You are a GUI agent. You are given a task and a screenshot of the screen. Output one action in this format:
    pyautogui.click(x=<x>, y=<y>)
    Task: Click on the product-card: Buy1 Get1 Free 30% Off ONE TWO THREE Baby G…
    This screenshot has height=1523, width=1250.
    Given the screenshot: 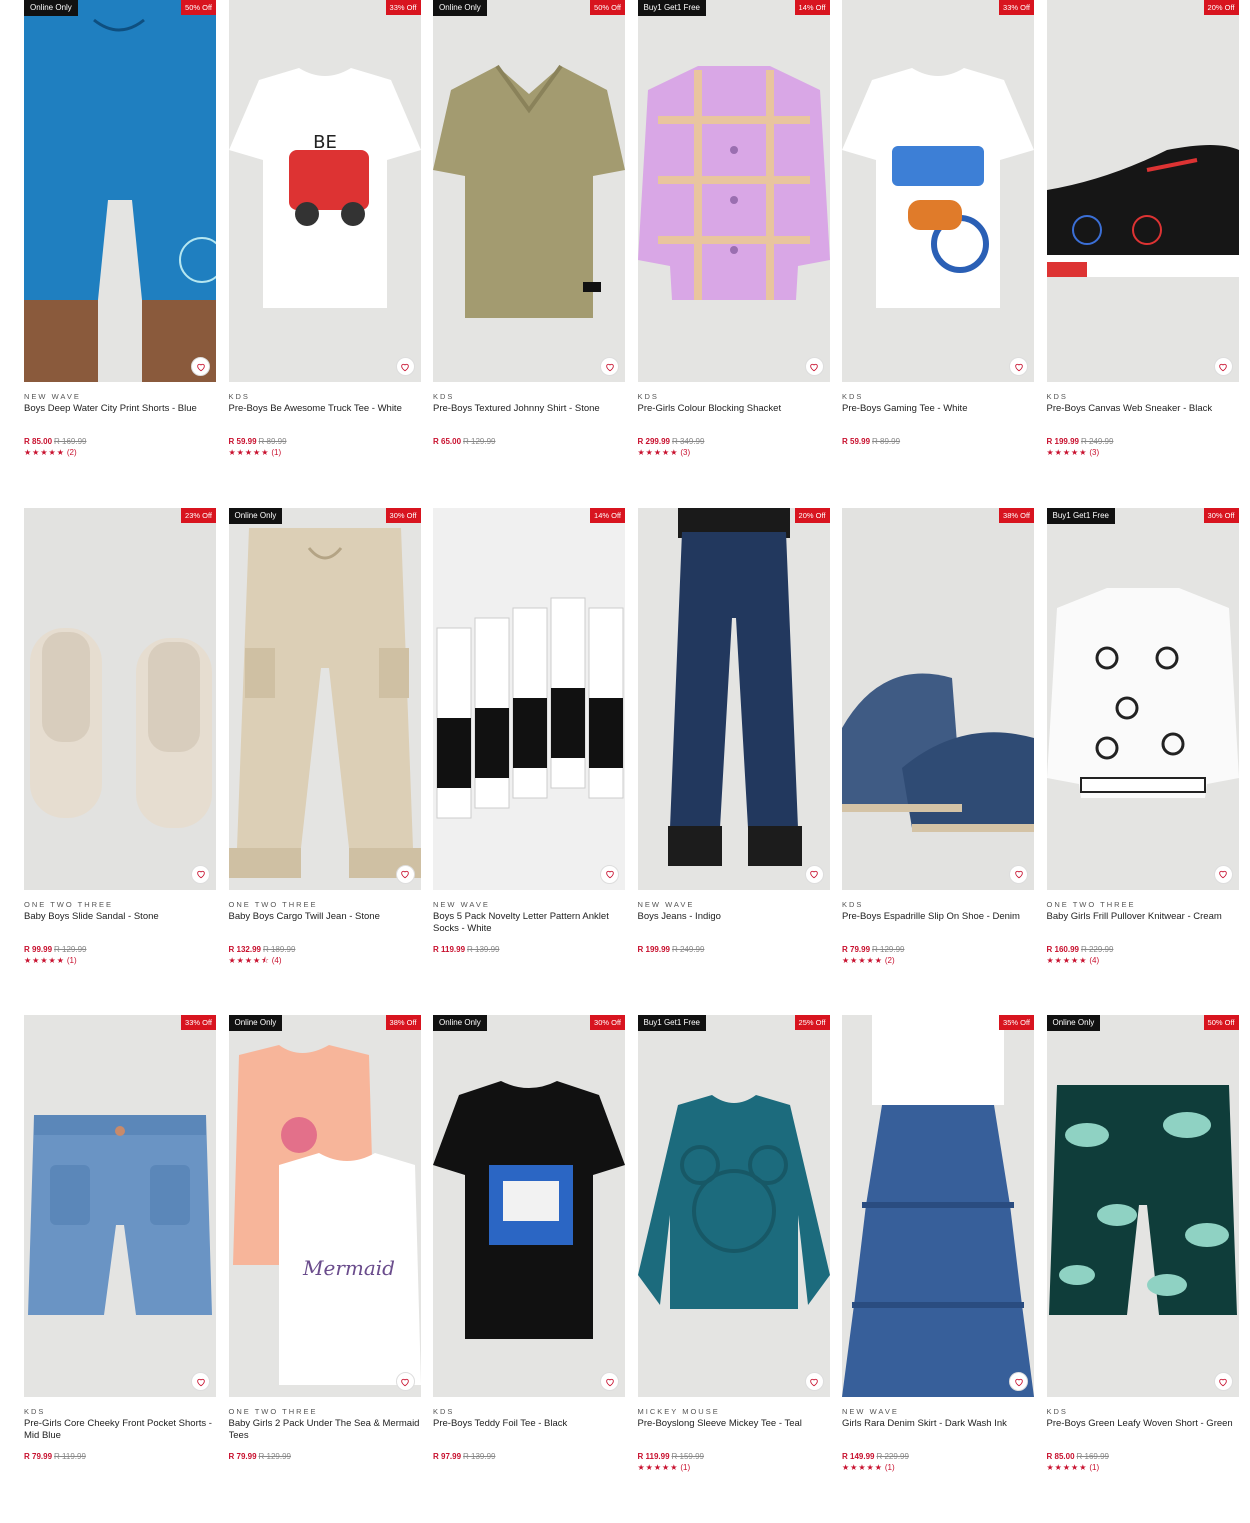 What is the action you would take?
    pyautogui.click(x=1142, y=736)
    